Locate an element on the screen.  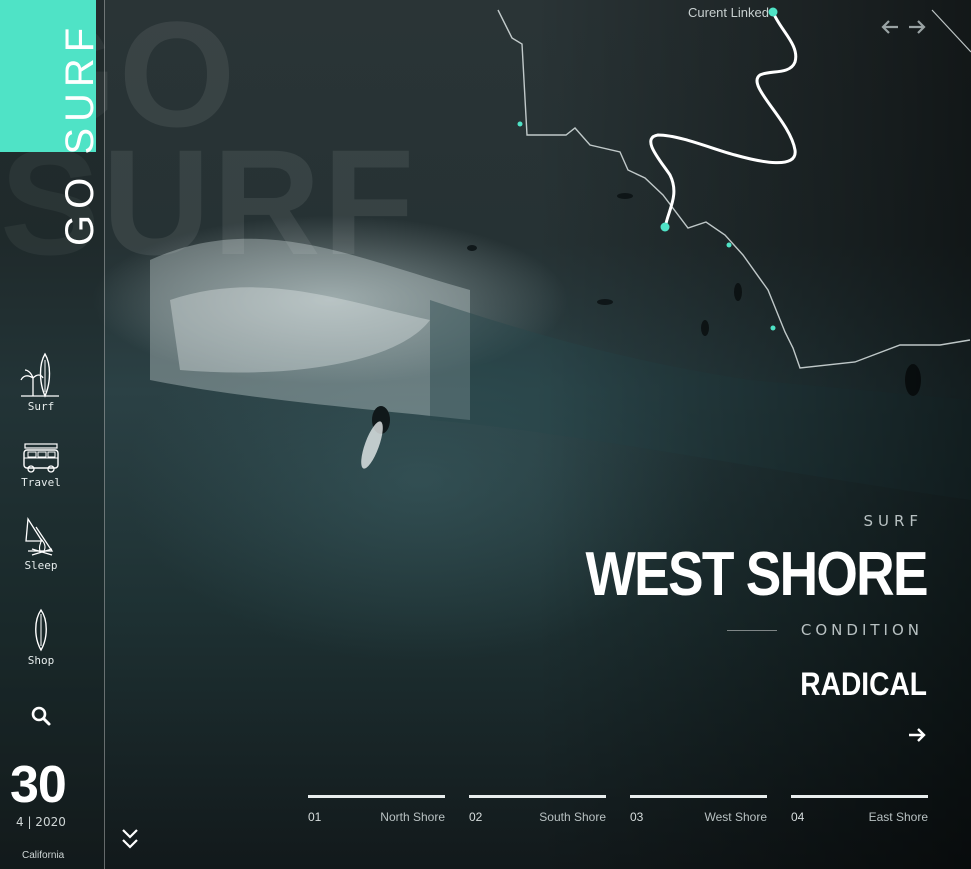
hero-kicker: SURF is located at coordinates (893, 521).